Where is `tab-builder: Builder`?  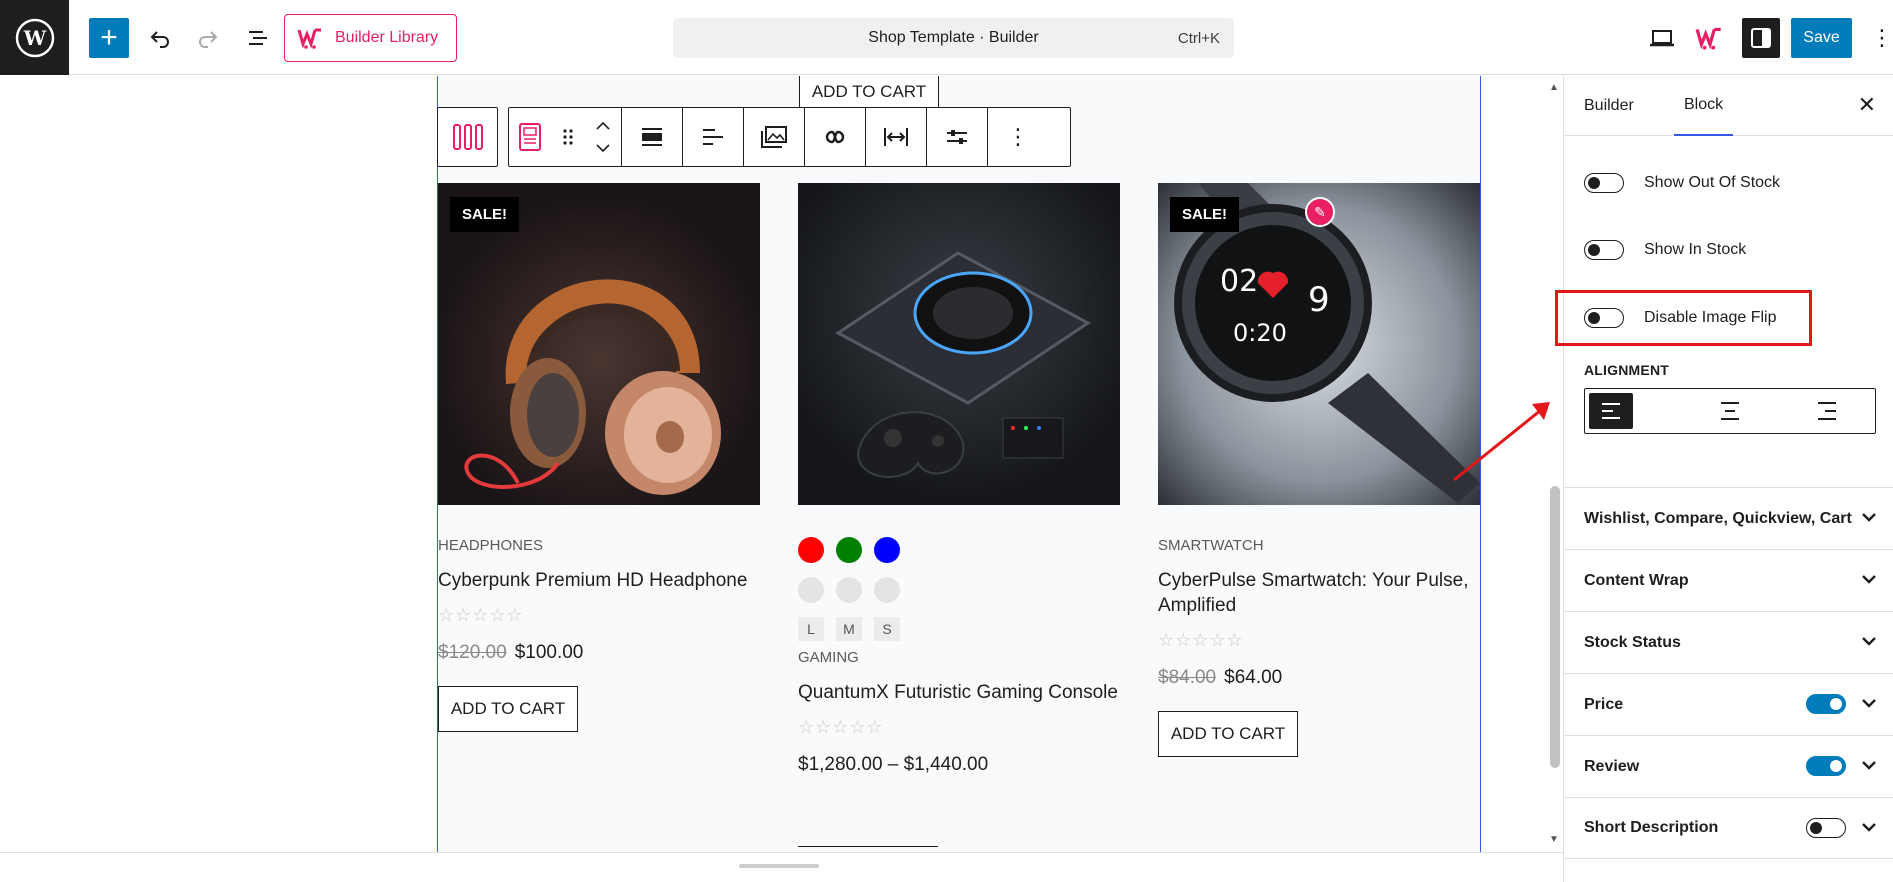
tab-builder: Builder is located at coordinates (1609, 106).